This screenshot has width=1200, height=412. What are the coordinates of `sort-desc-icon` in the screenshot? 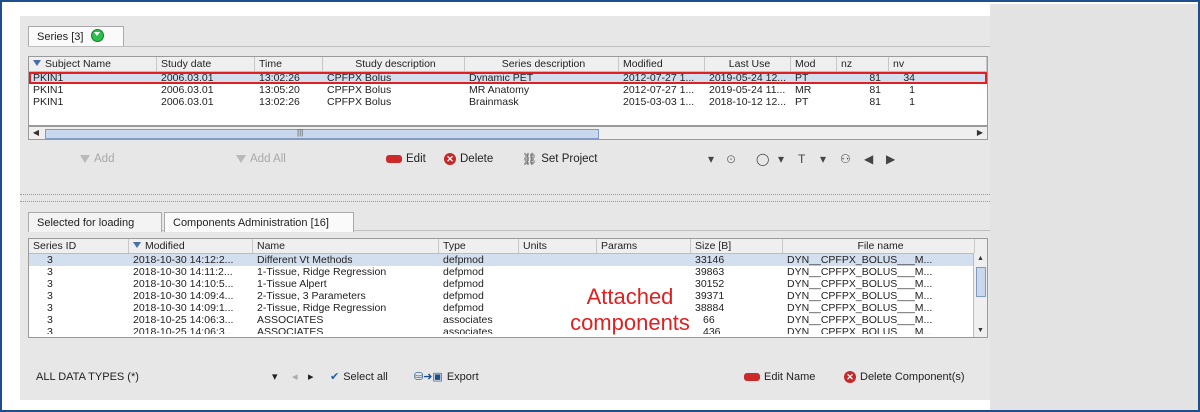 It's located at (37, 63).